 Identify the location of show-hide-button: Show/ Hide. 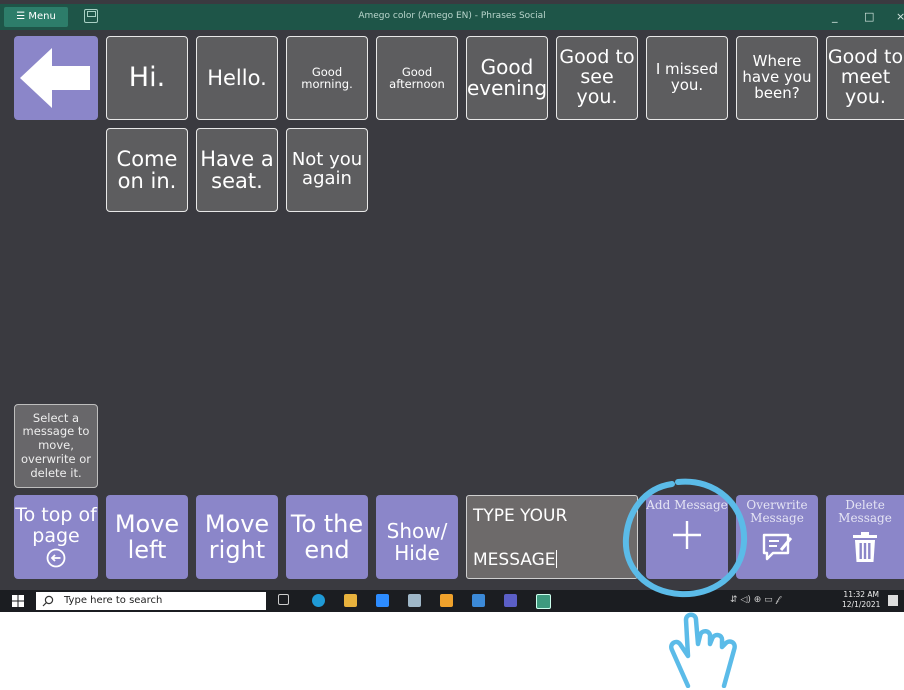
(417, 537).